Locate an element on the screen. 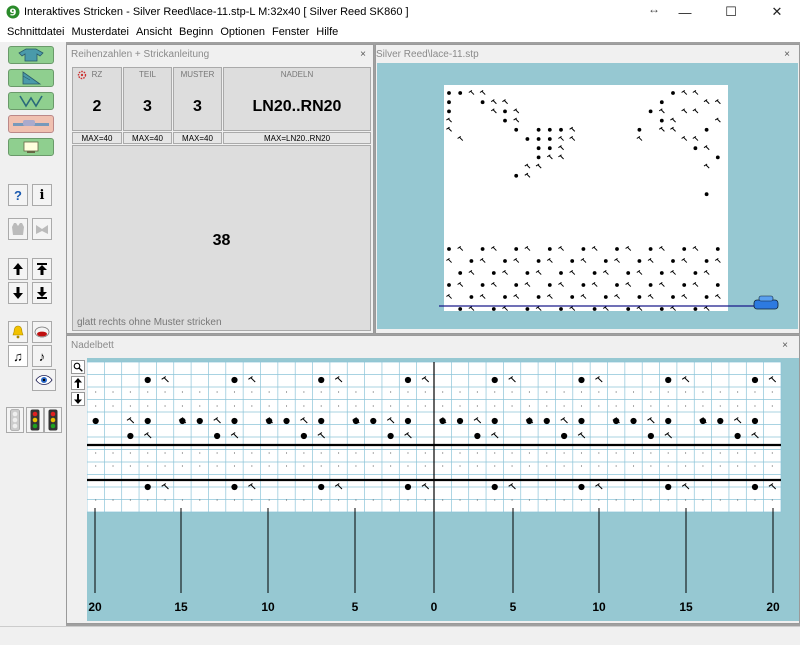 The image size is (800, 645). pattern-chart-button is located at coordinates (31, 78).